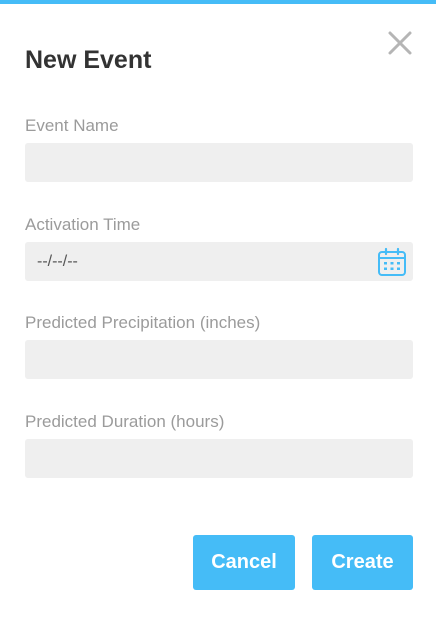 This screenshot has height=626, width=436. I want to click on precipitation-input, so click(219, 359).